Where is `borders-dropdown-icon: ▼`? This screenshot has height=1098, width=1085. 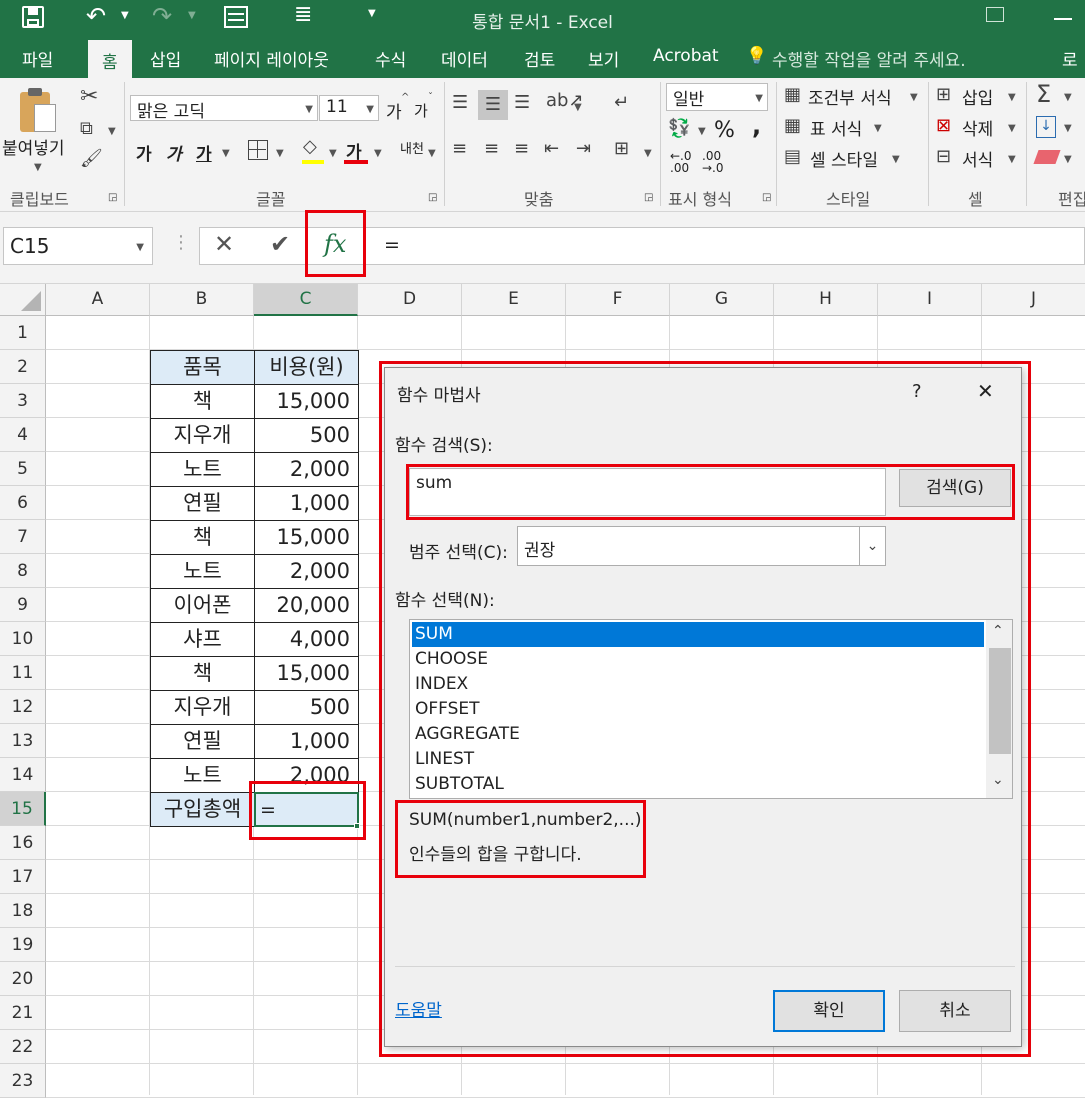 borders-dropdown-icon: ▼ is located at coordinates (280, 153).